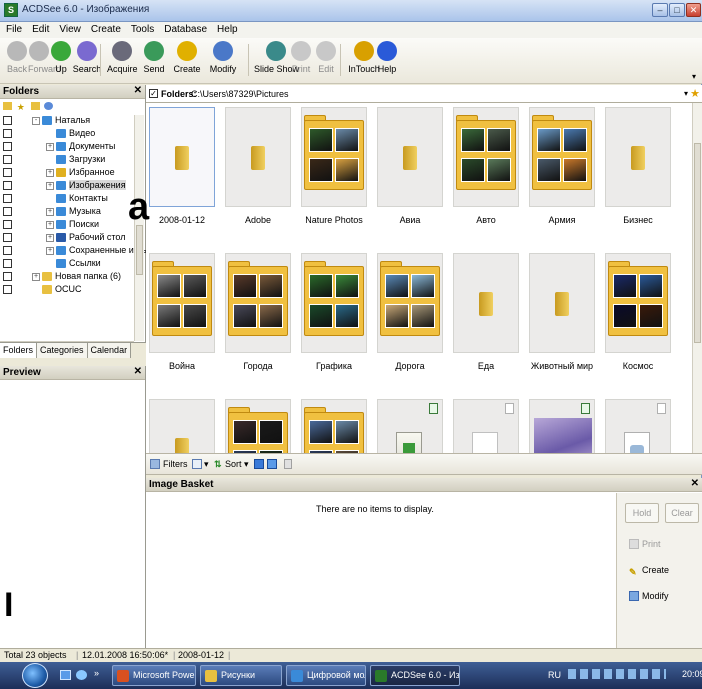 This screenshot has width=702, height=689. Describe the element at coordinates (334, 312) in the screenshot. I see `thumbnail-item: Графика` at that location.